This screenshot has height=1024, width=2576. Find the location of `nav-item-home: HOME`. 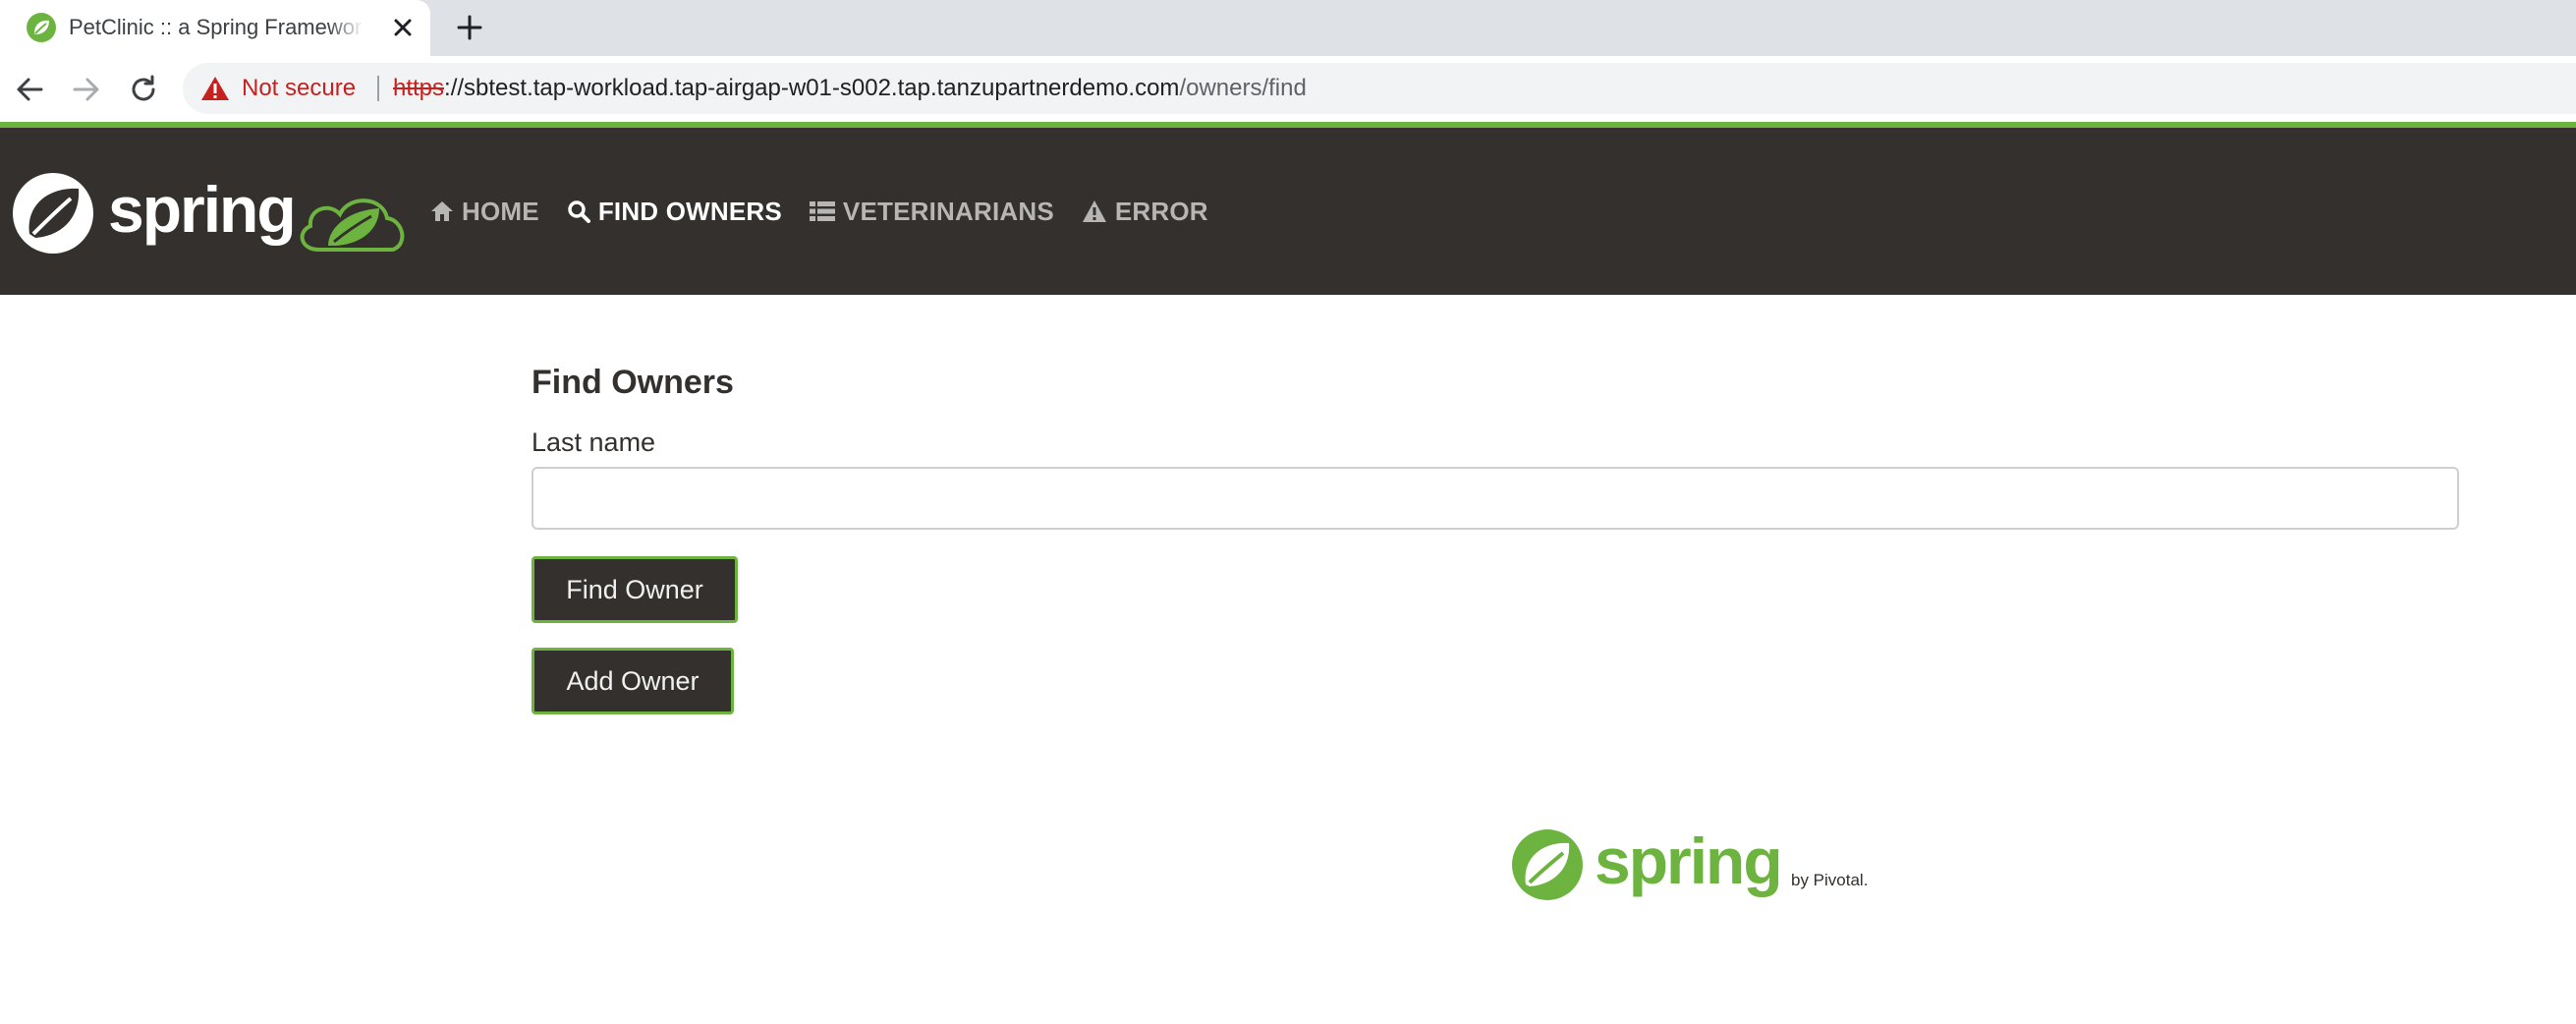

nav-item-home: HOME is located at coordinates (484, 212).